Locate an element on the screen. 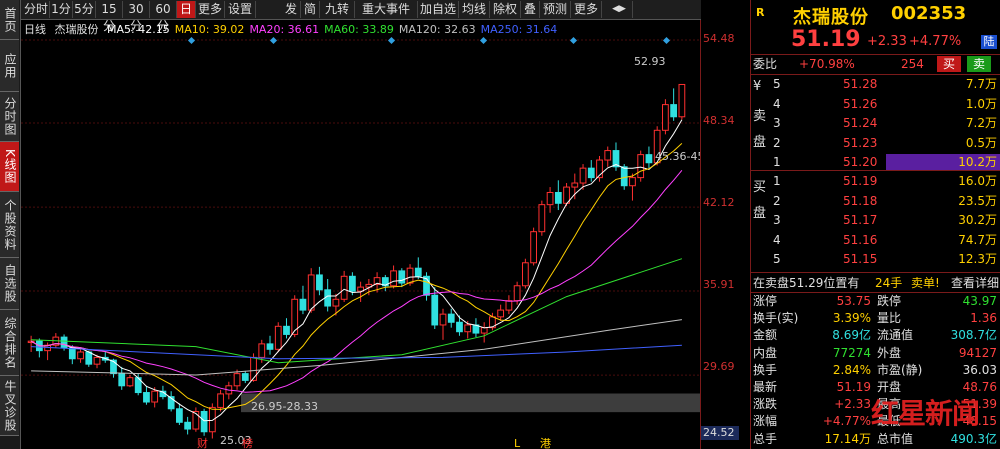 This screenshot has height=449, width=1000. buy-price: 51.18 is located at coordinates (860, 200).